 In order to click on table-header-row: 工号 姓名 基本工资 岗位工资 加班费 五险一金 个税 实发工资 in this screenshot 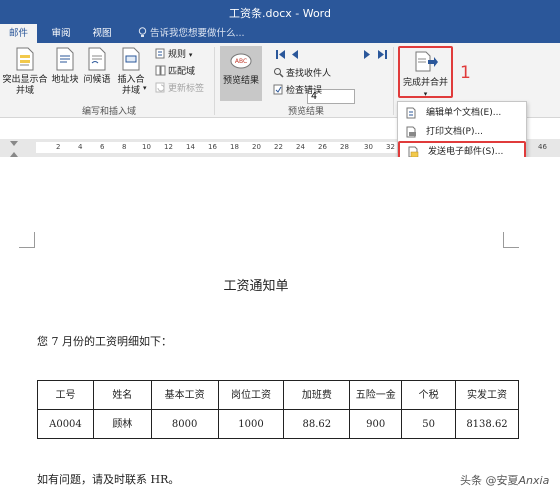, I will do `click(278, 395)`.